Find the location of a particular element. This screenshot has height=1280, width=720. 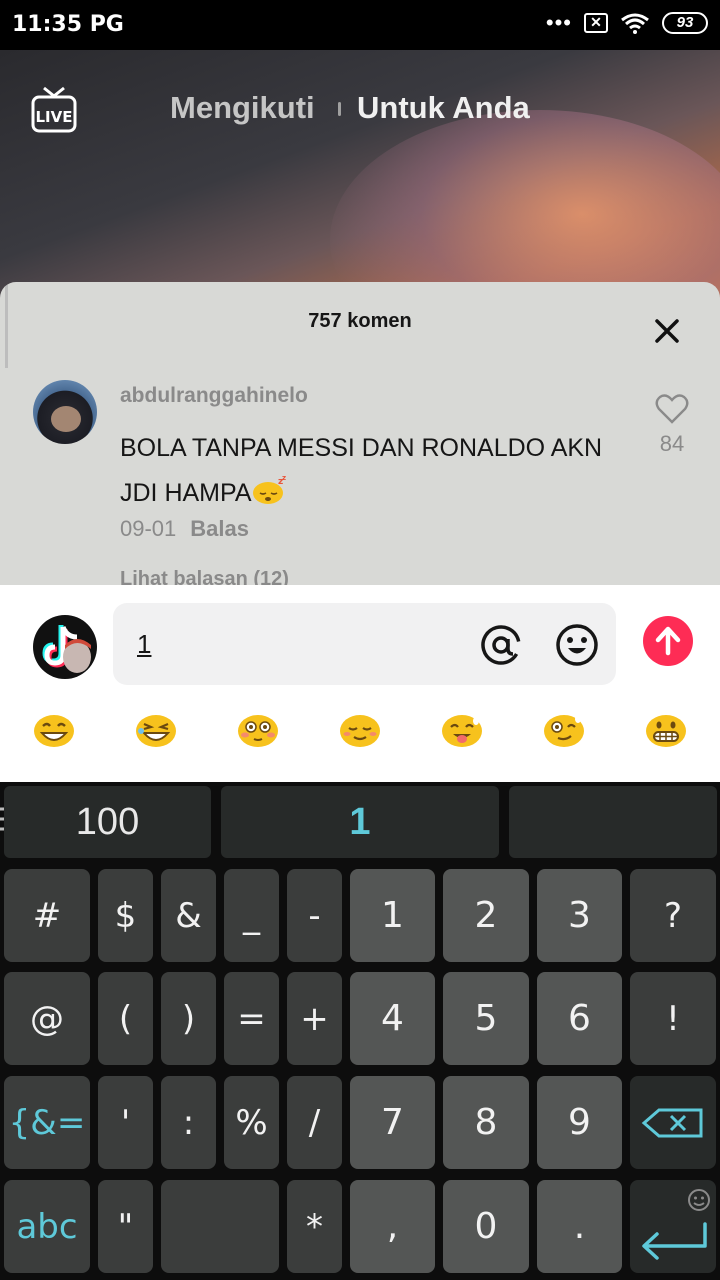

backspace-key is located at coordinates (673, 1122).